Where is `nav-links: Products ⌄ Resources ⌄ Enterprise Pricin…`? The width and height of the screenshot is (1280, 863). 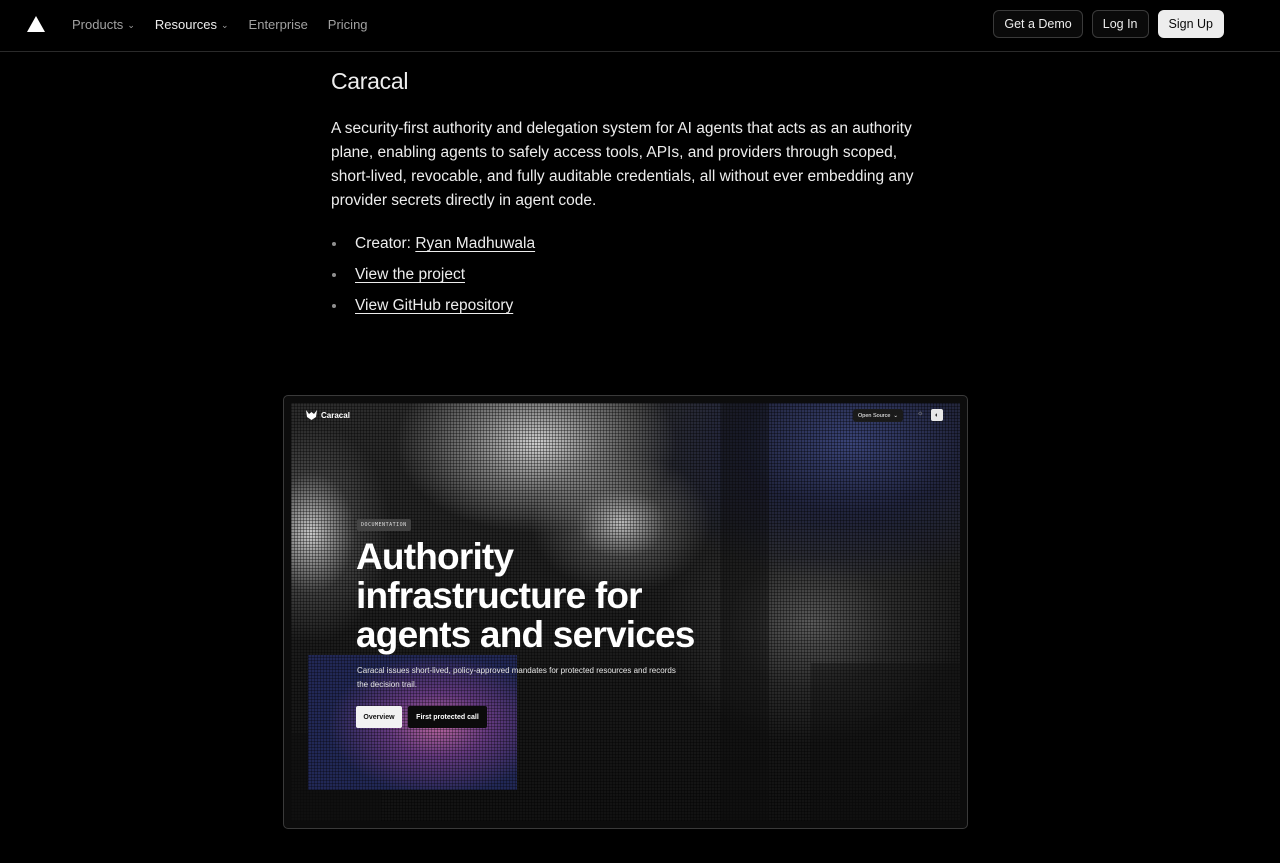
nav-links: Products ⌄ Resources ⌄ Enterprise Pricin… is located at coordinates (220, 24).